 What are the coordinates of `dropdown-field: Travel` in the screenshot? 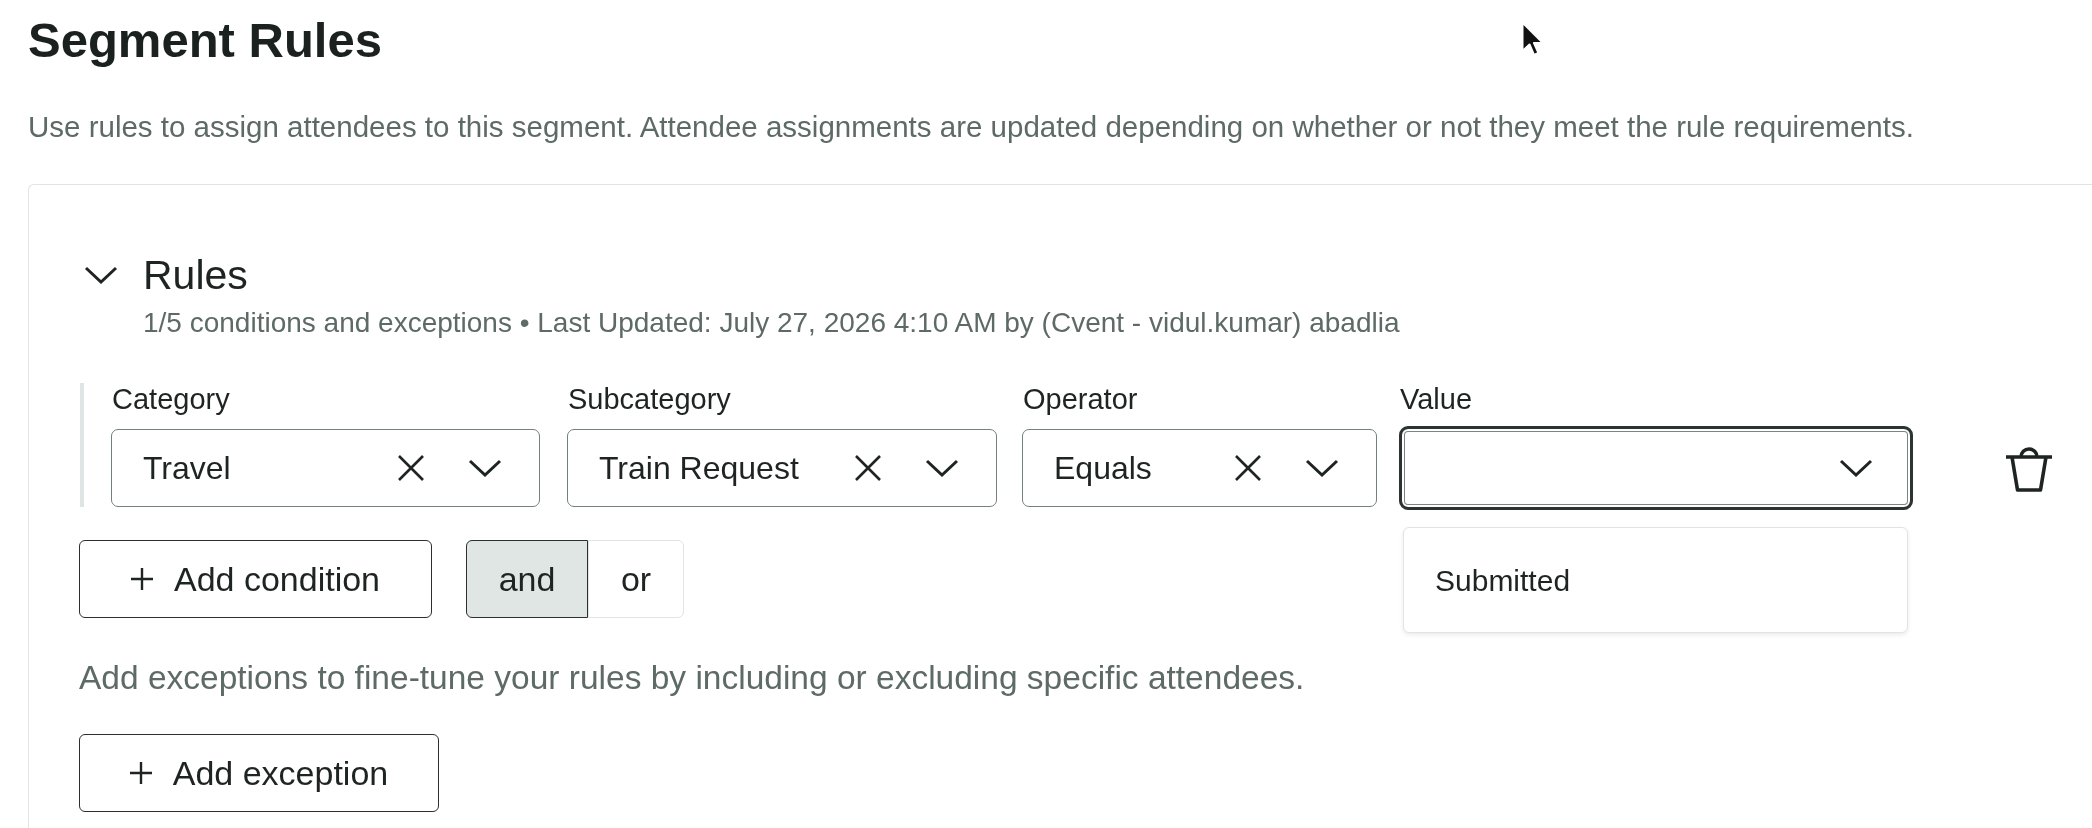 It's located at (325, 468).